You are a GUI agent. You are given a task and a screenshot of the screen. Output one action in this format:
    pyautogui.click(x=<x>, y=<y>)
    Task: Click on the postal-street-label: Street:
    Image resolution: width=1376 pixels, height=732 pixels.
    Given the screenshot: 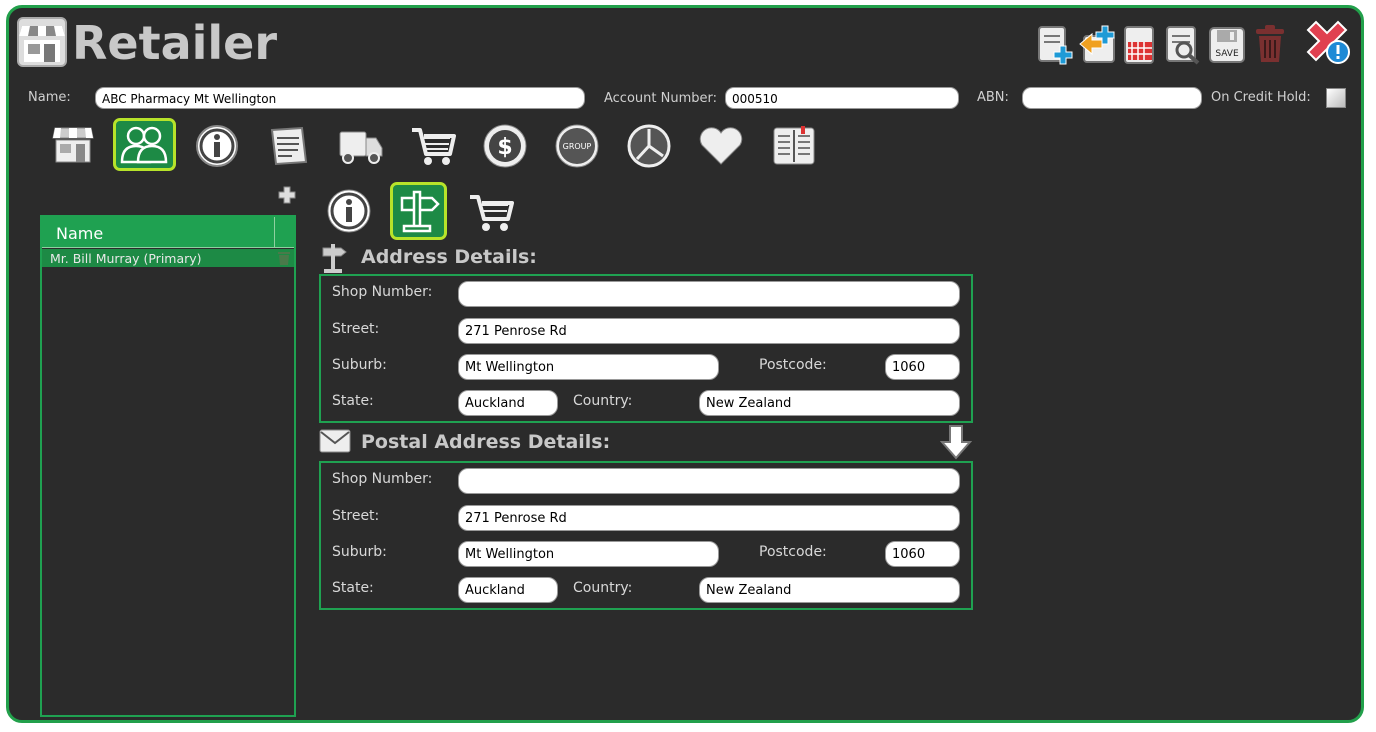 What is the action you would take?
    pyautogui.click(x=356, y=516)
    